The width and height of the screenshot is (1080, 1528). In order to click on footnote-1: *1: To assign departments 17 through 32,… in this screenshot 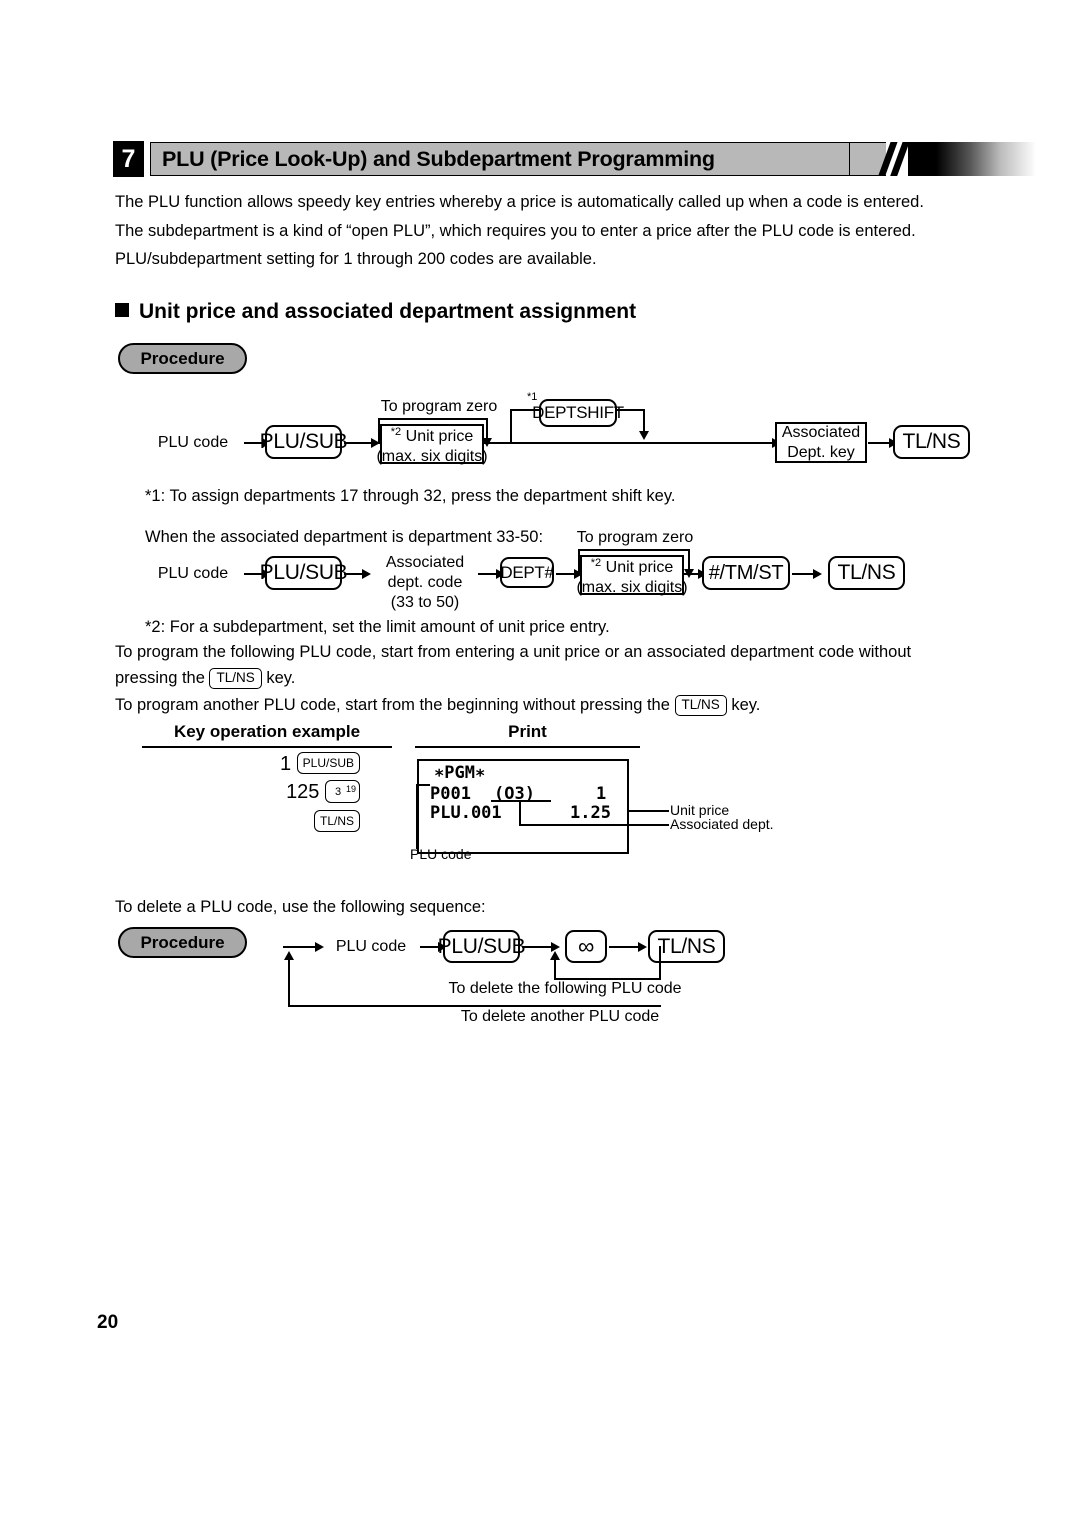, I will do `click(410, 496)`.